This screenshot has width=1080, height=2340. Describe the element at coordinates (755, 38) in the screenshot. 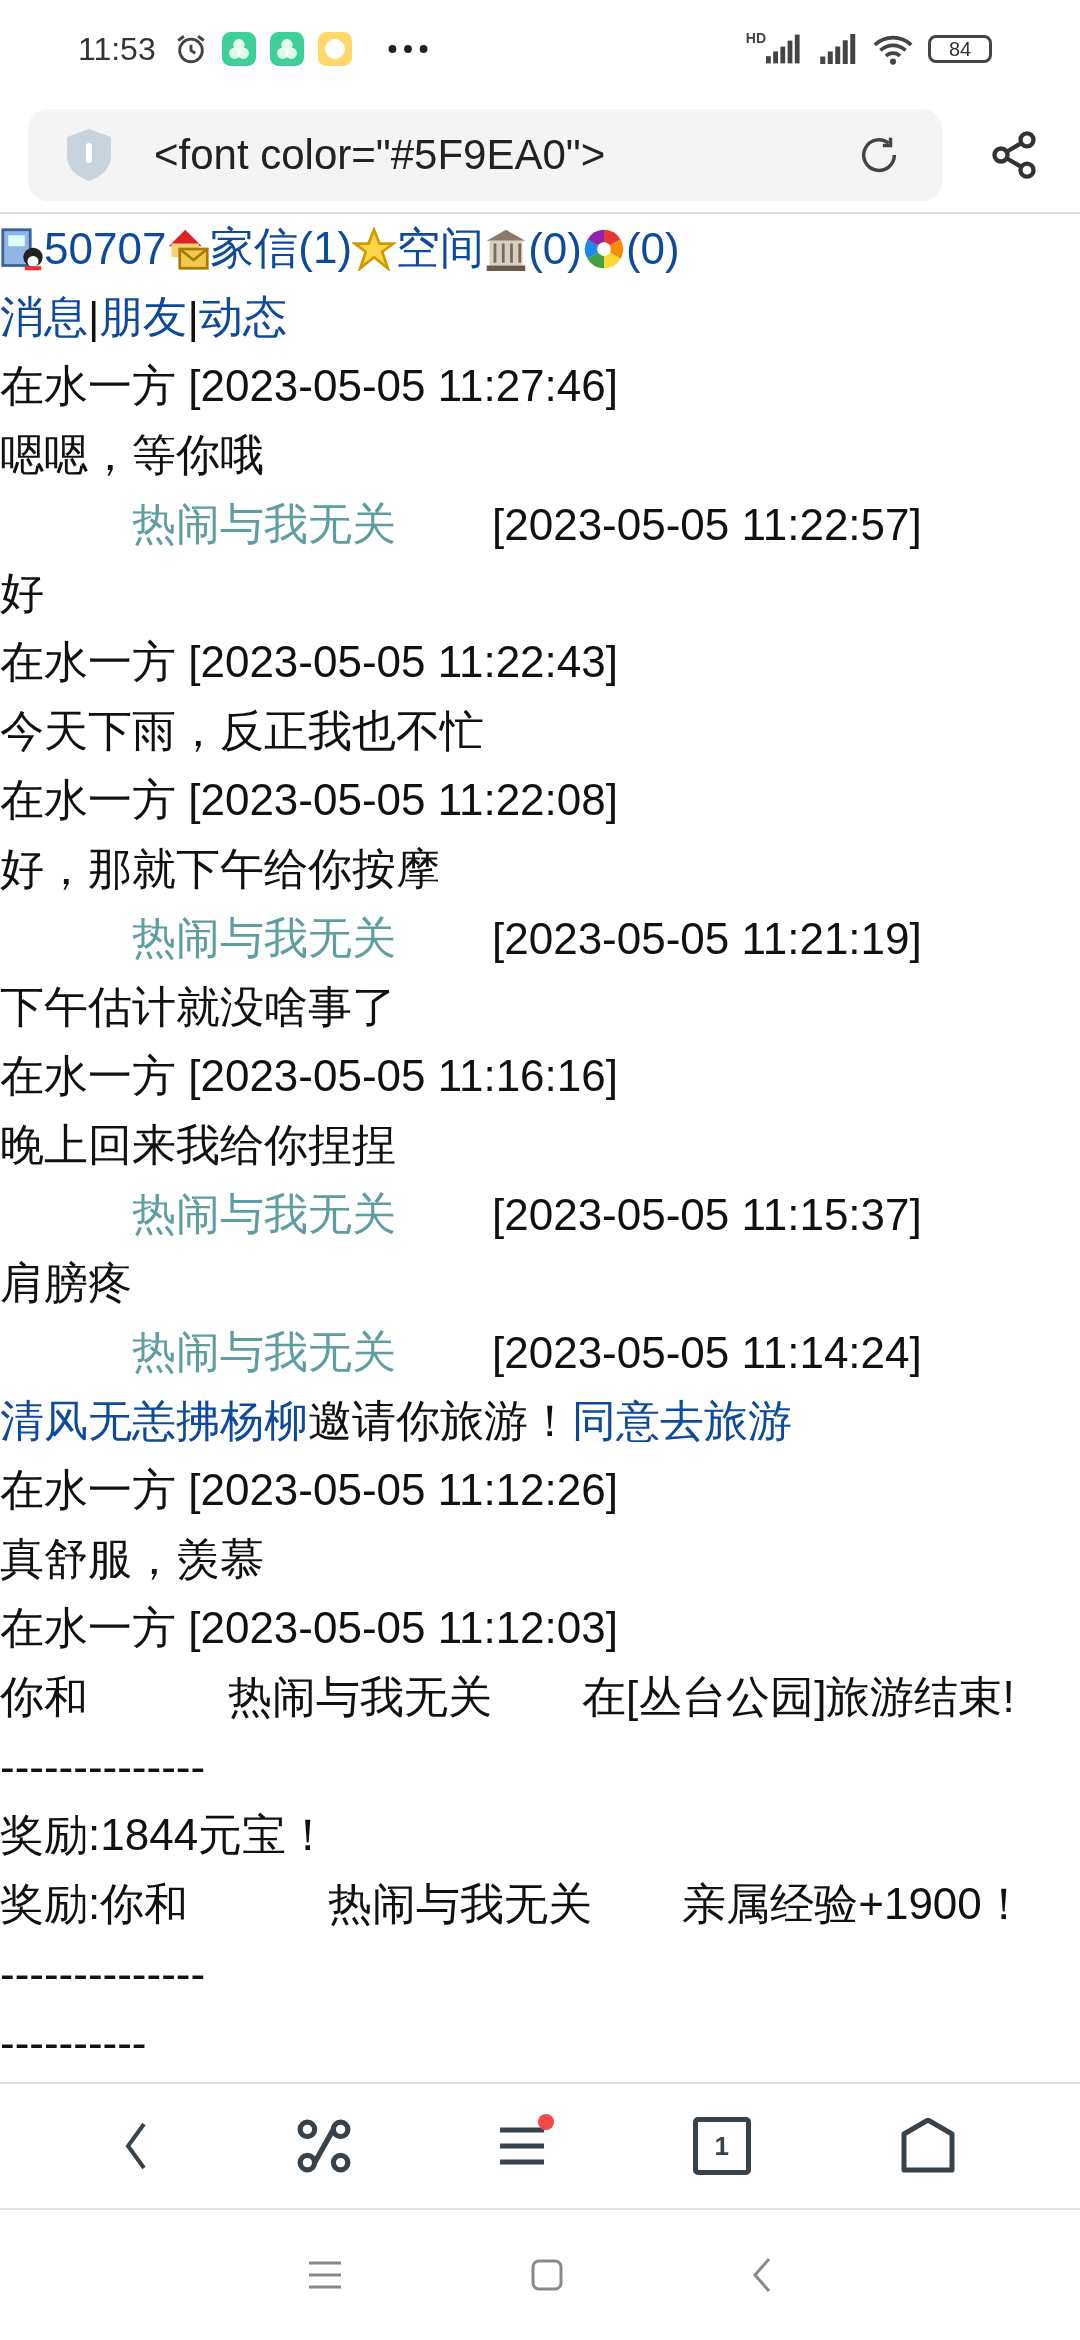

I see `network-label: HD` at that location.